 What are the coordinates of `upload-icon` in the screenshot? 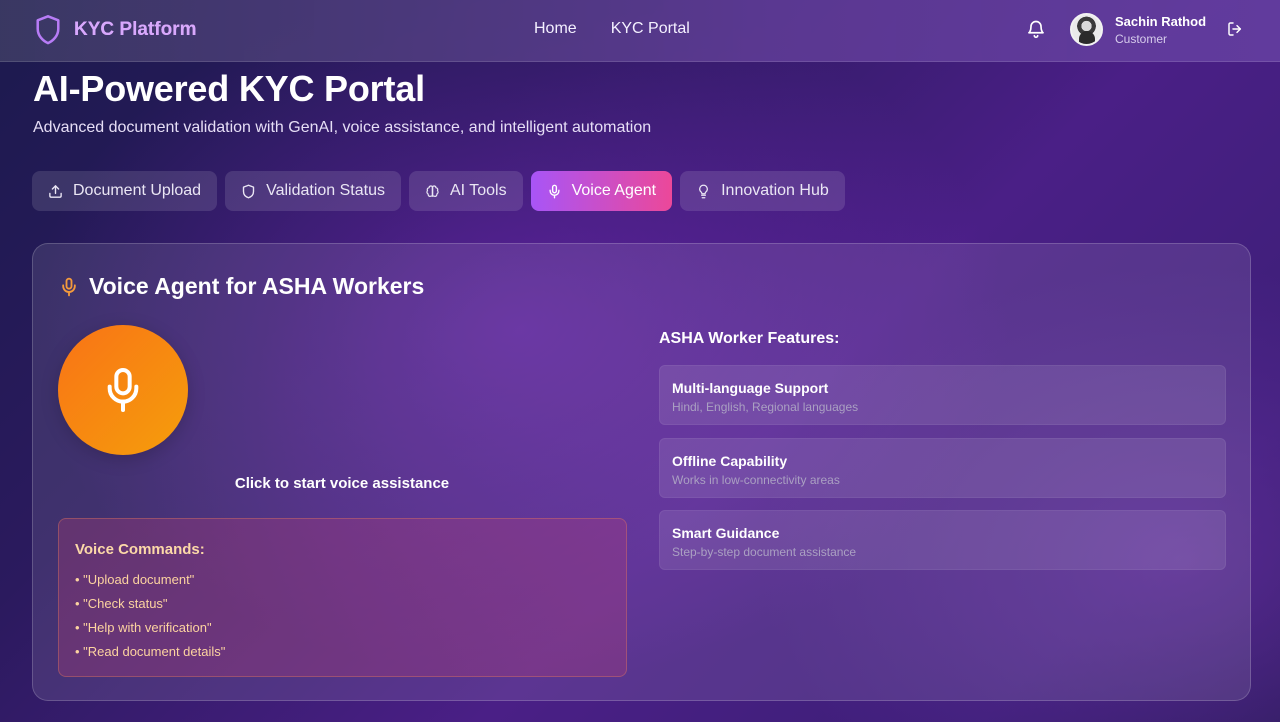 It's located at (55, 191).